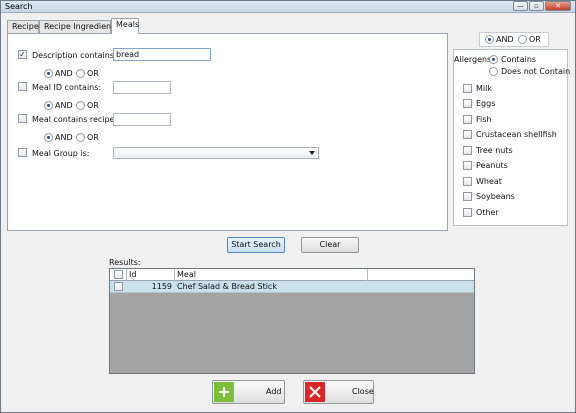 This screenshot has height=413, width=576. What do you see at coordinates (48, 73) in the screenshot?
I see `description-and-radio` at bounding box center [48, 73].